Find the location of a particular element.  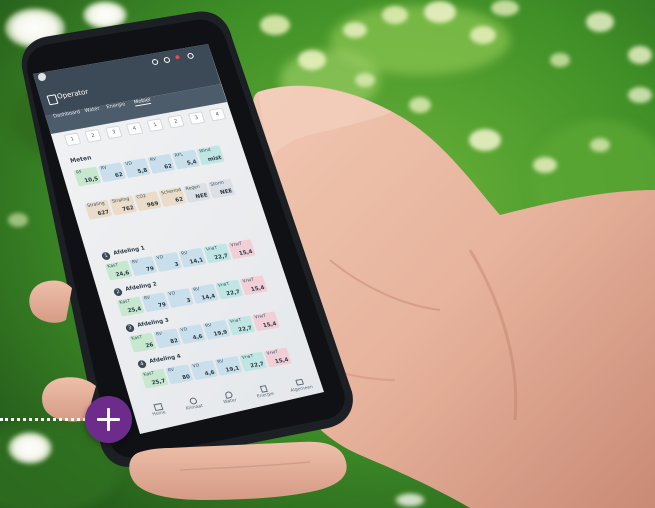

sensor-value: 19,1 is located at coordinates (233, 369).